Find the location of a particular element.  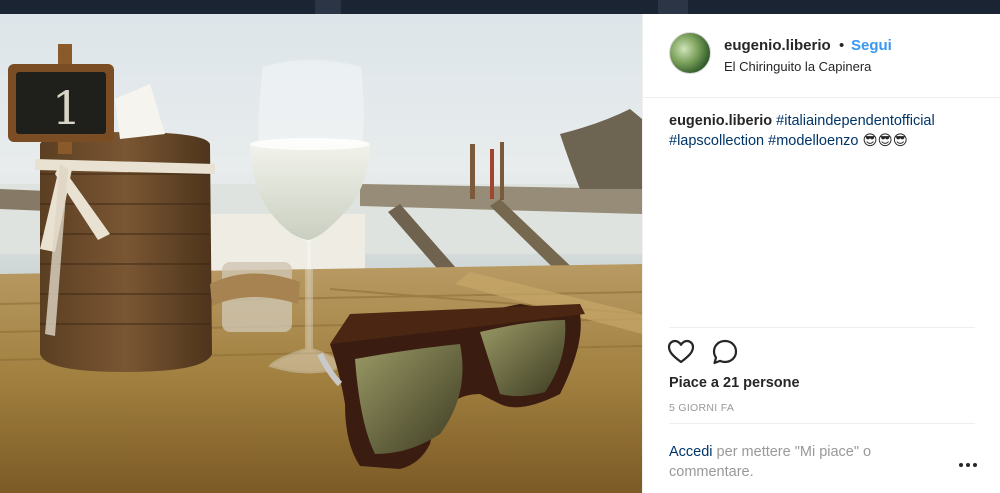

login-link: Accedi is located at coordinates (691, 452).